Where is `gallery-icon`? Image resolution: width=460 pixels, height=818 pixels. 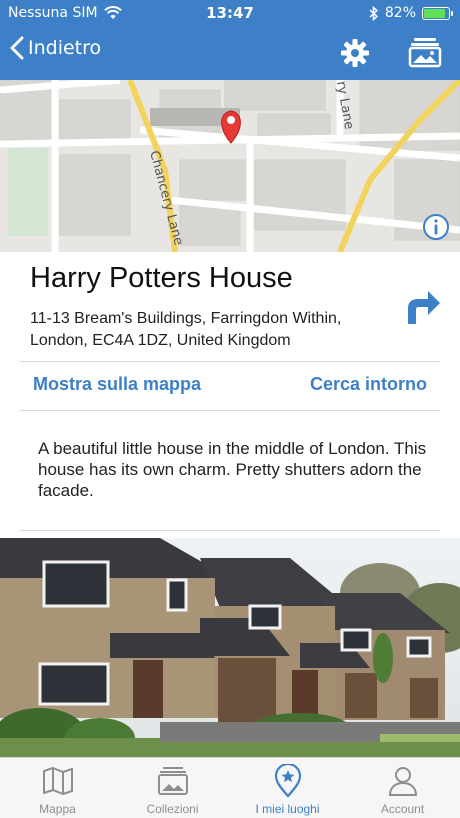 gallery-icon is located at coordinates (425, 52).